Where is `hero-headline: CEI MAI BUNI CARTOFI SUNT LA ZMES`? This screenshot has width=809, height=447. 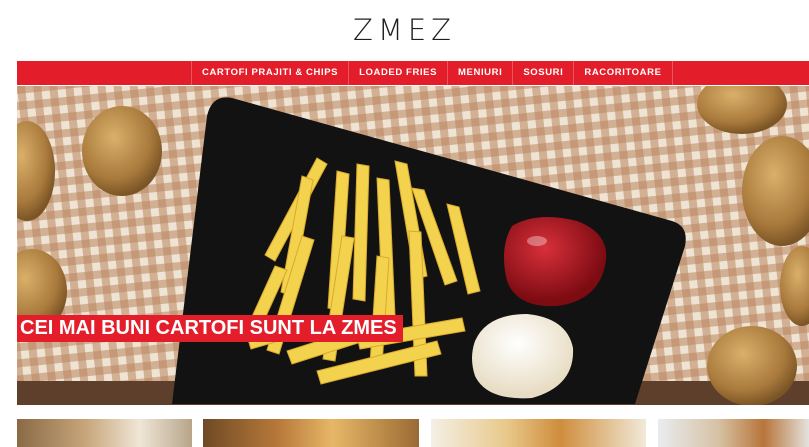 hero-headline: CEI MAI BUNI CARTOFI SUNT LA ZMES is located at coordinates (210, 328).